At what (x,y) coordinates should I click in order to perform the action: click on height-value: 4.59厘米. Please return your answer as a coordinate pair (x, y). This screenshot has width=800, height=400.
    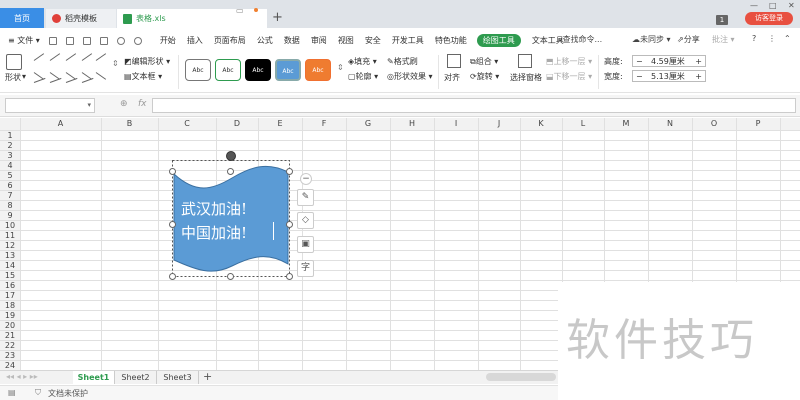
    Looking at the image, I should click on (668, 61).